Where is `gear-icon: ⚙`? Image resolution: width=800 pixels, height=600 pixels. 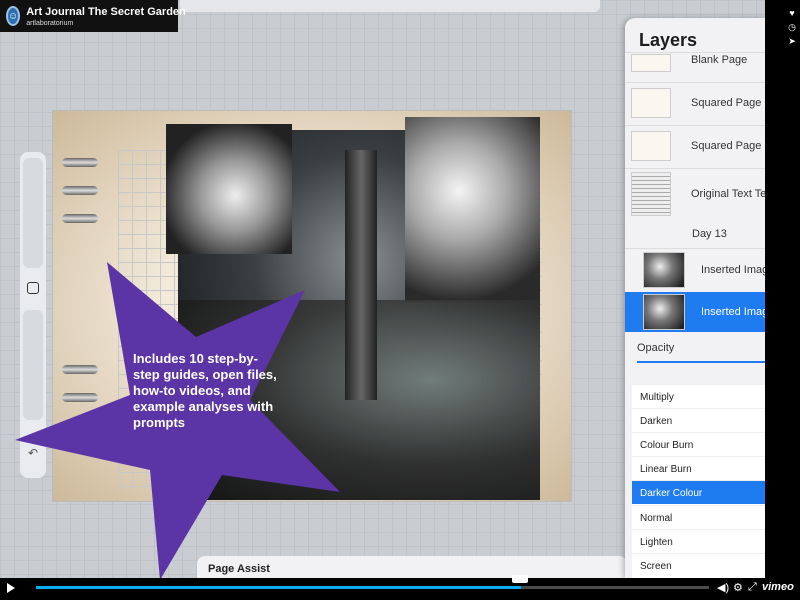 gear-icon: ⚙ is located at coordinates (738, 587).